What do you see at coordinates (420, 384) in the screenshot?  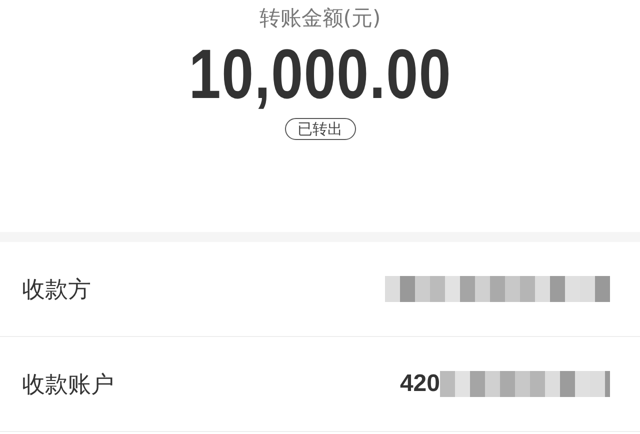 I see `account-number: 420` at bounding box center [420, 384].